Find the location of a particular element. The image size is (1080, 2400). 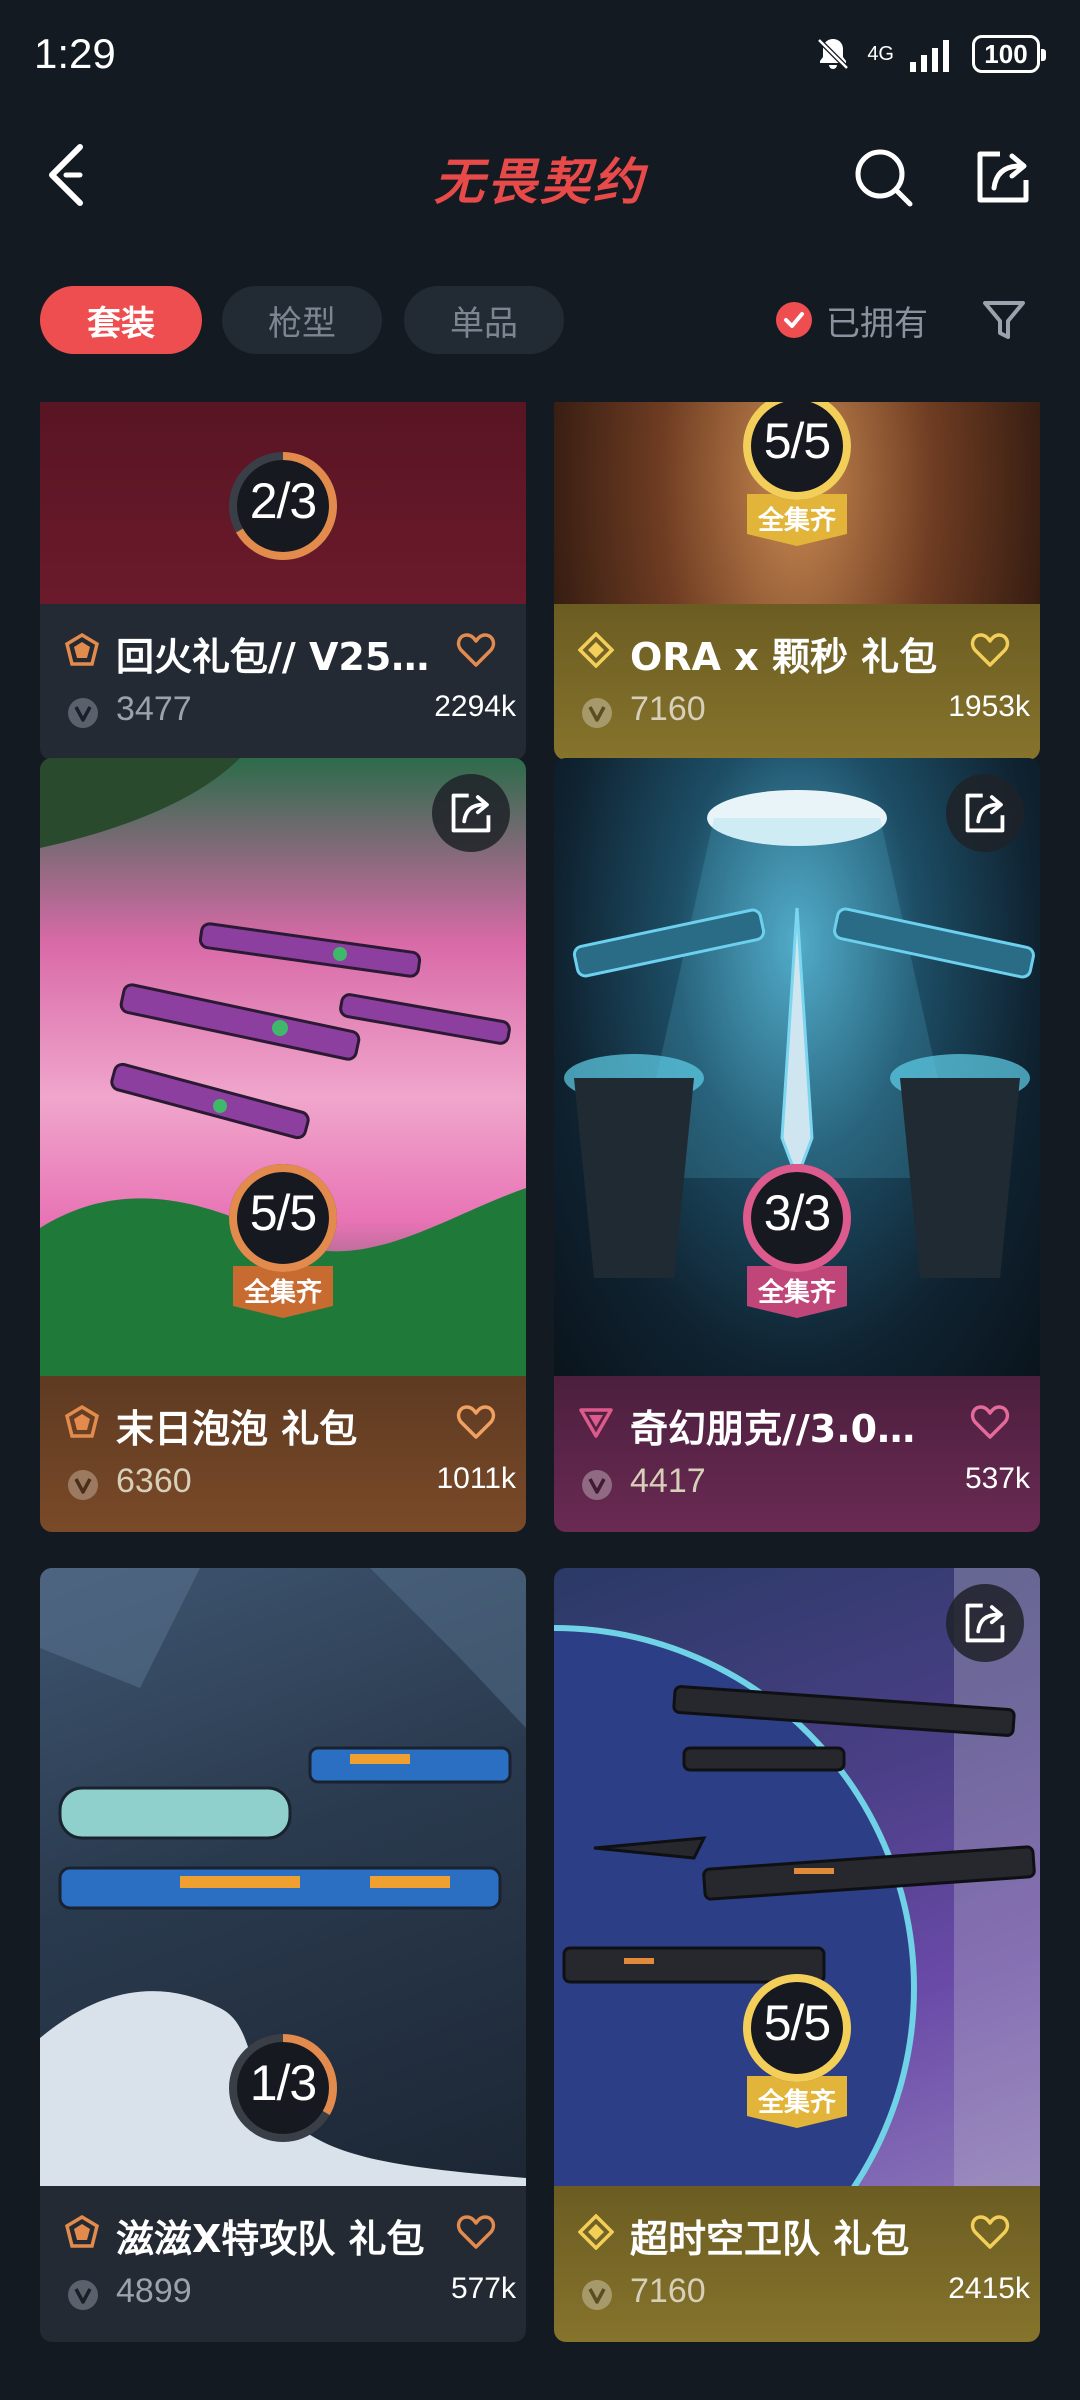

tier-pink-icon is located at coordinates (596, 1423).